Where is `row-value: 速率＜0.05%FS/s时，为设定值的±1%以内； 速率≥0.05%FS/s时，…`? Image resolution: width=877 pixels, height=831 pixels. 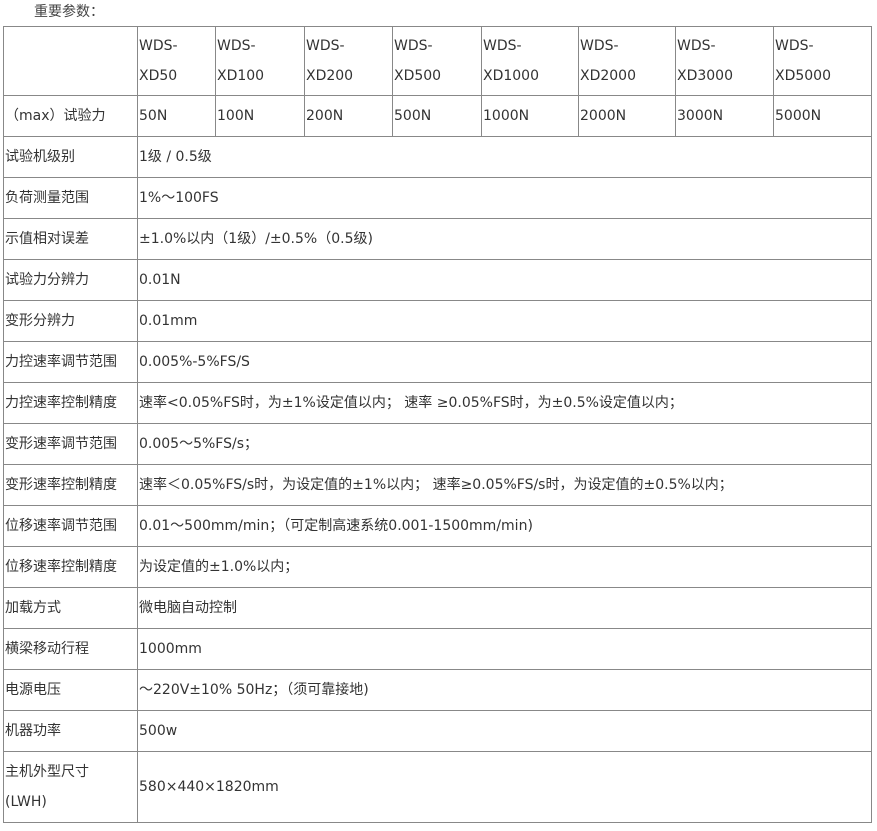 row-value: 速率＜0.05%FS/s时，为设定值的±1%以内； 速率≥0.05%FS/s时，… is located at coordinates (504, 485).